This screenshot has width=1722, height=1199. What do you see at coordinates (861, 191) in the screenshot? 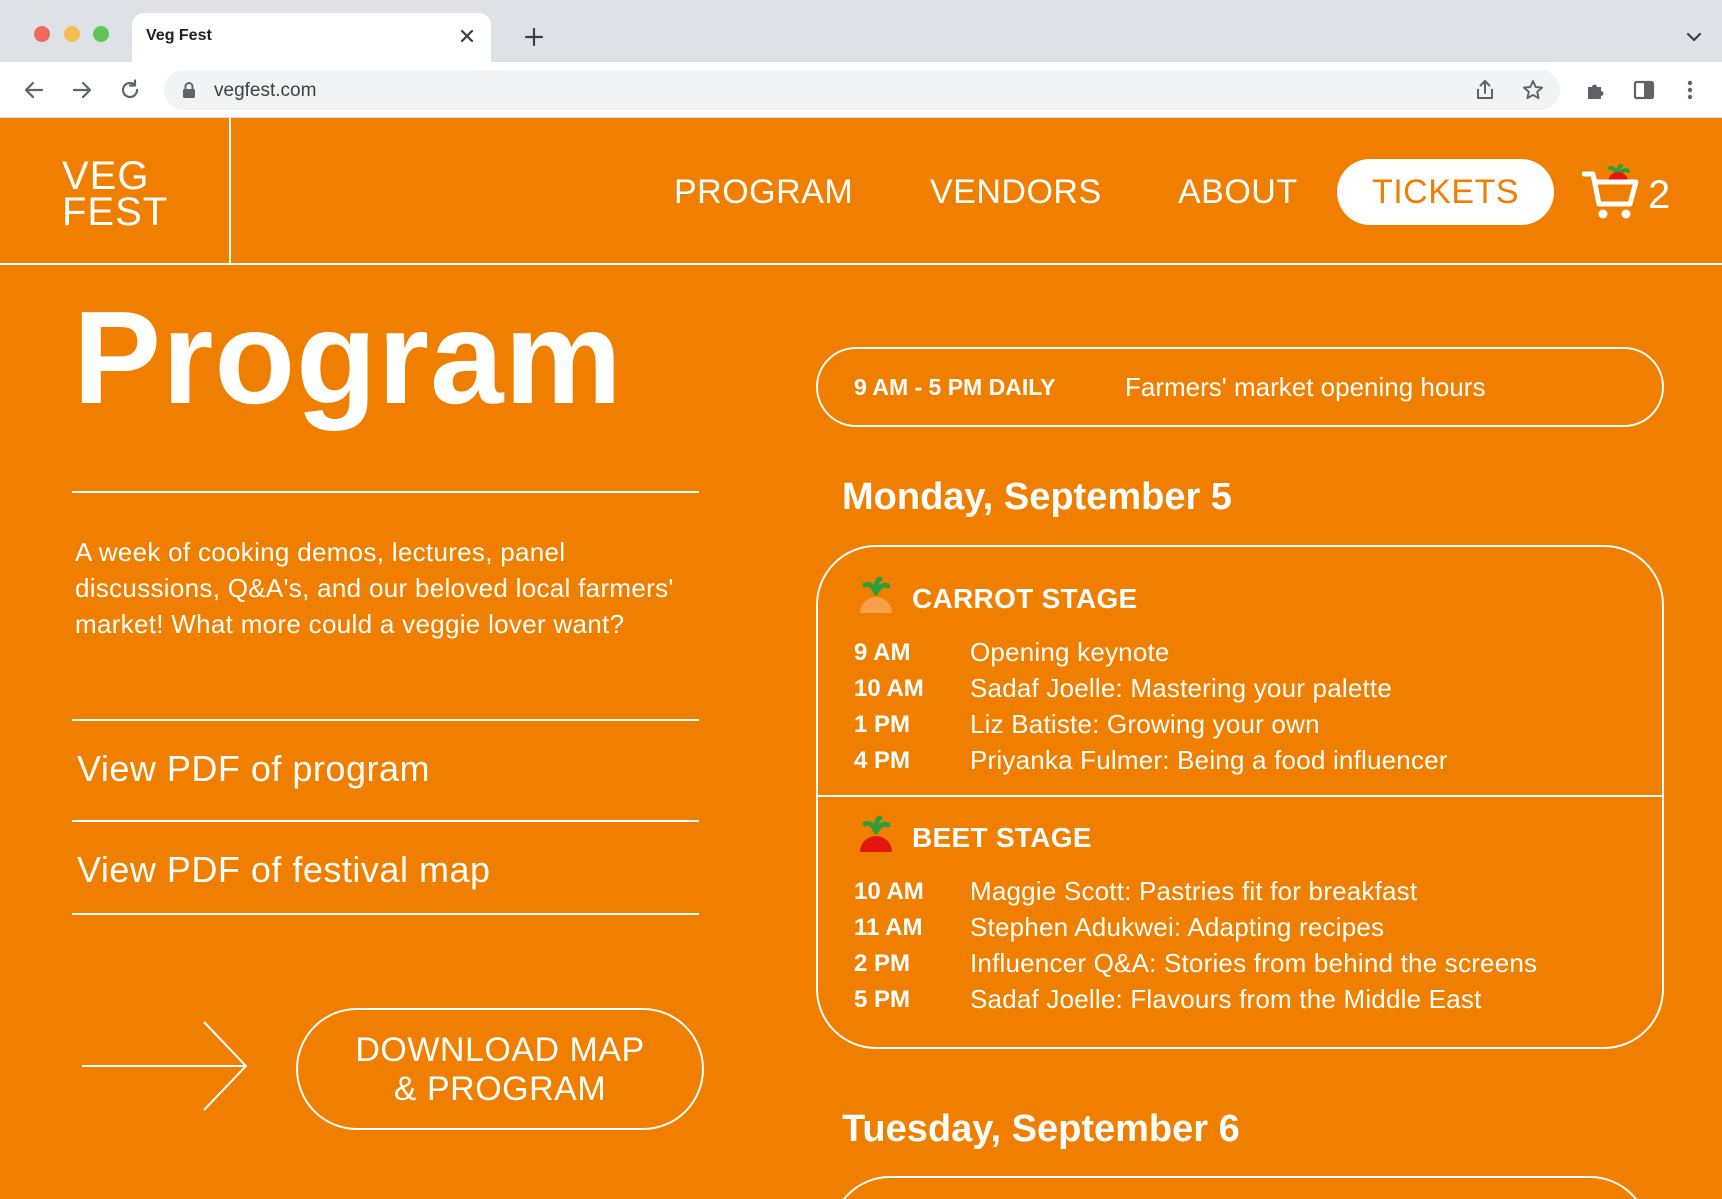
I see `site-header: VEG FEST PROGRAM VENDORS ABOUT TICKETS 2` at bounding box center [861, 191].